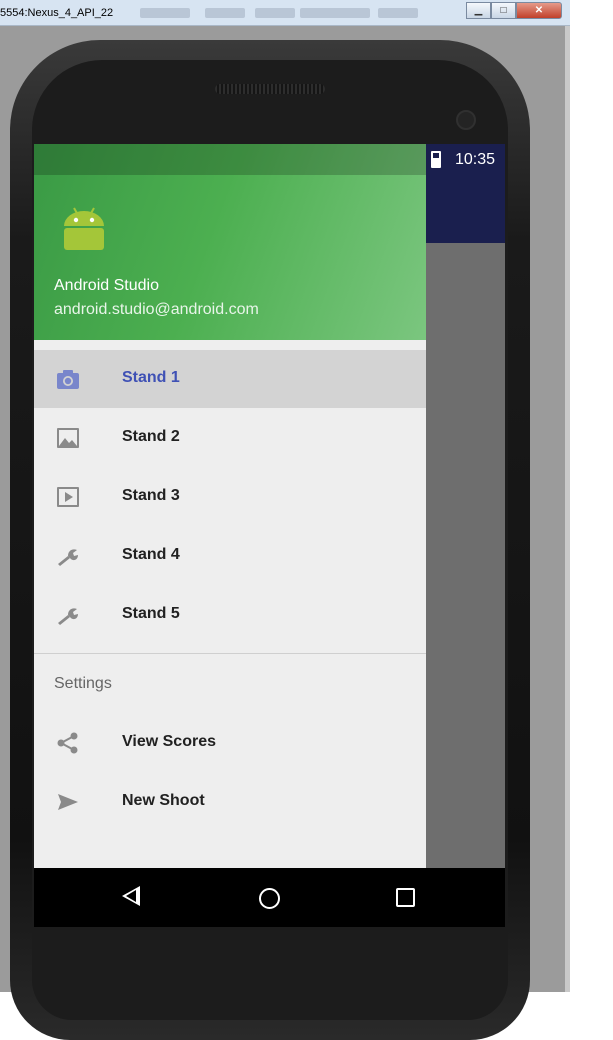 The image size is (613, 1040). Describe the element at coordinates (84, 228) in the screenshot. I see `android-icon` at that location.